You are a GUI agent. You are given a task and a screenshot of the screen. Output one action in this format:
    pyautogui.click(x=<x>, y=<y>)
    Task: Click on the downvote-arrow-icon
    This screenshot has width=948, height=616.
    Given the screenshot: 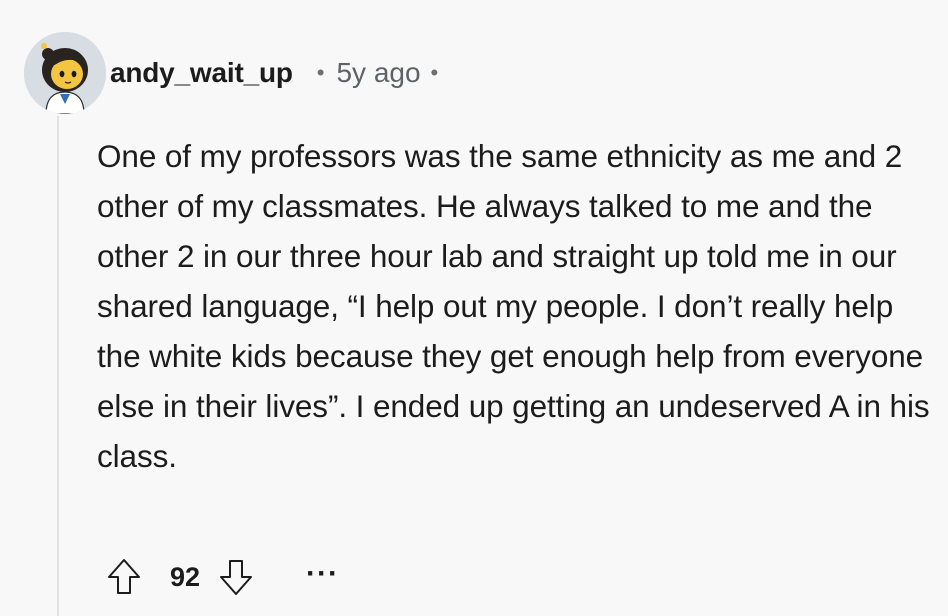 What is the action you would take?
    pyautogui.click(x=236, y=577)
    